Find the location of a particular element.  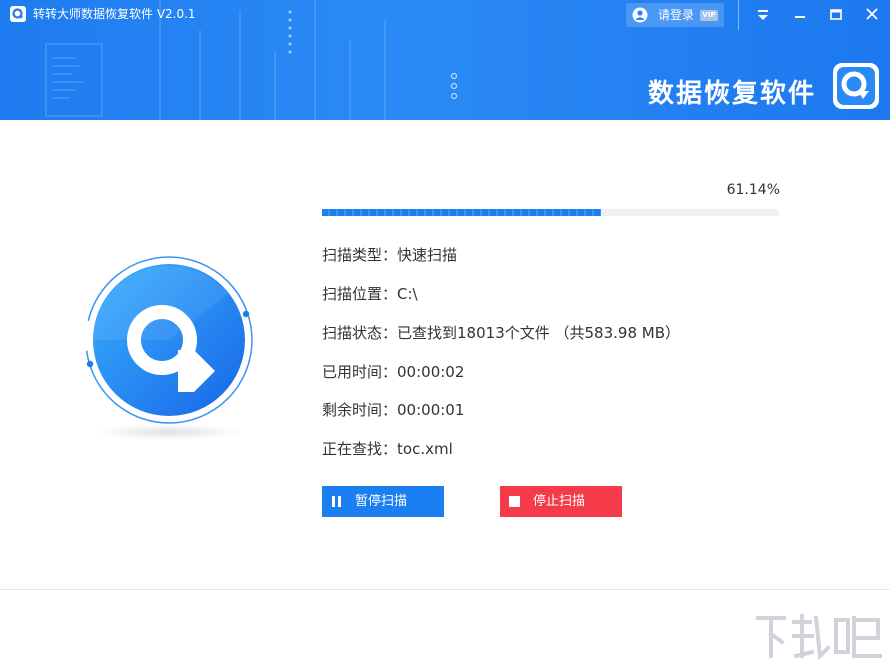

elapsed-time-value: 00:00:02 is located at coordinates (431, 372).